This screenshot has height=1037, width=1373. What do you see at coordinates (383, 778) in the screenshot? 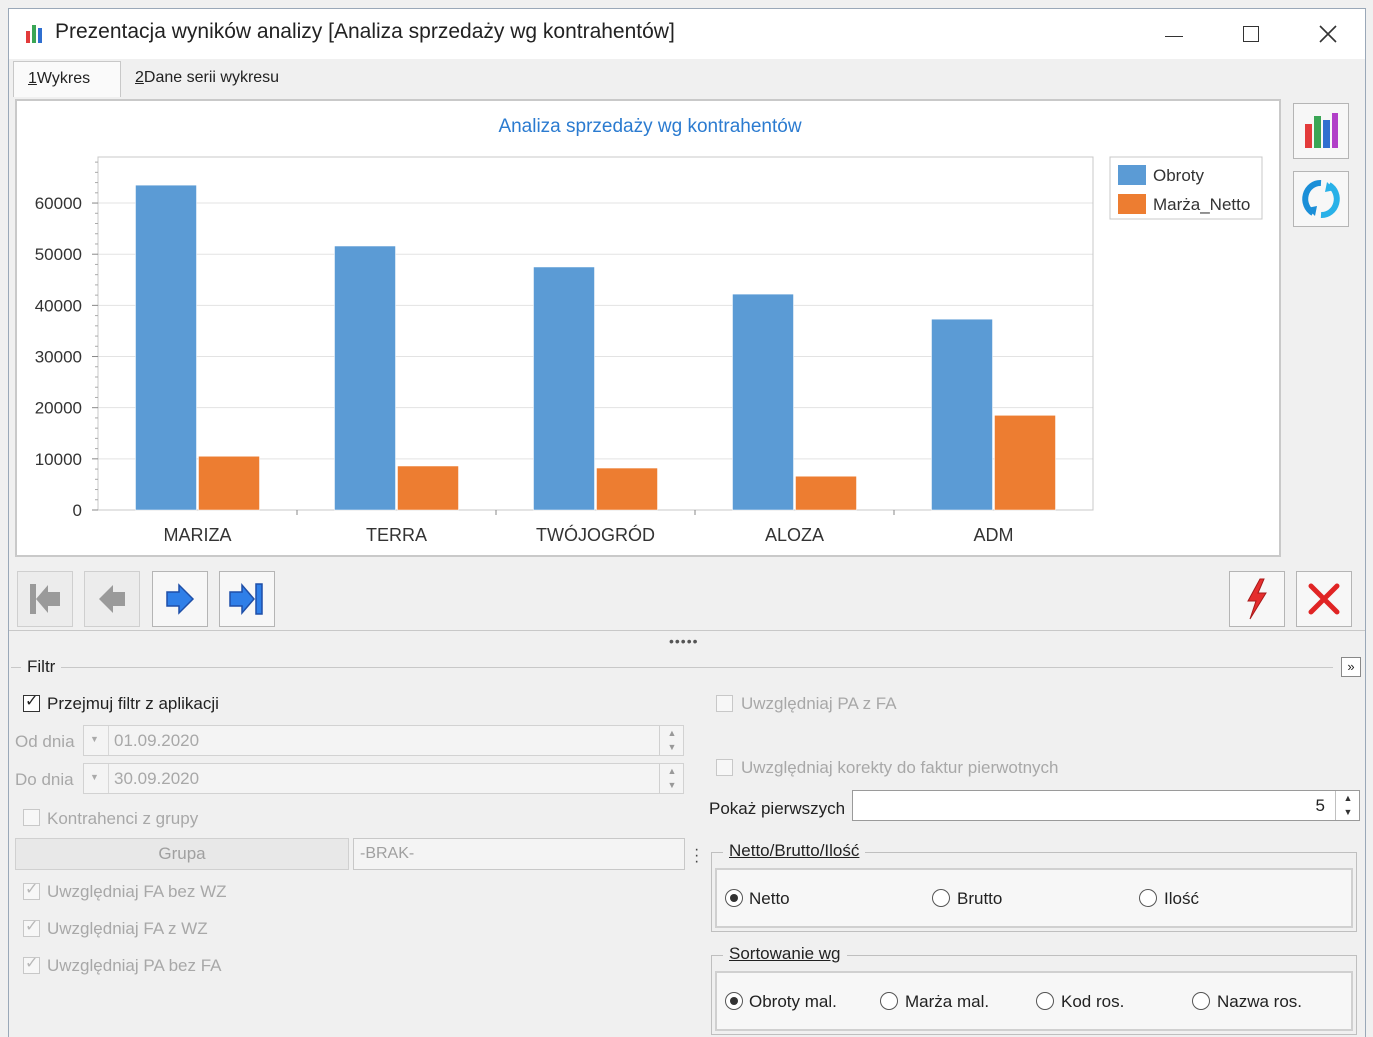
I see `do-dnia-field: ▼ 30.09.2020 ▲ ▼` at bounding box center [383, 778].